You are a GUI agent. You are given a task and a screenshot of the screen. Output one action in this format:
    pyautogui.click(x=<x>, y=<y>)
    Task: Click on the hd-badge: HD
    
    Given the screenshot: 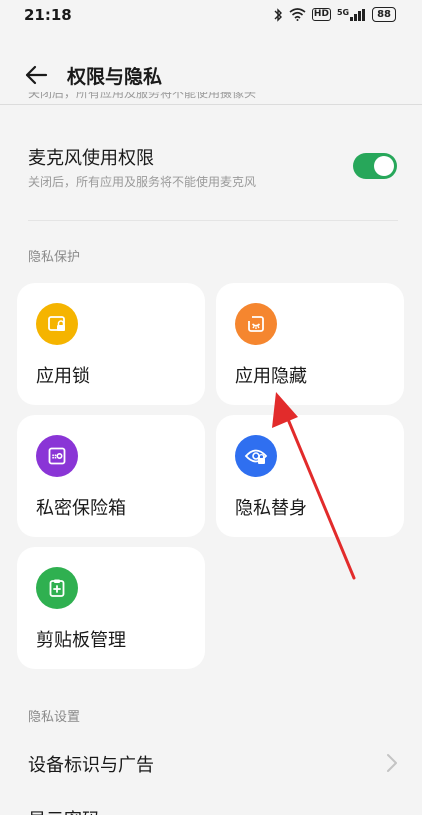 What is the action you would take?
    pyautogui.click(x=321, y=14)
    